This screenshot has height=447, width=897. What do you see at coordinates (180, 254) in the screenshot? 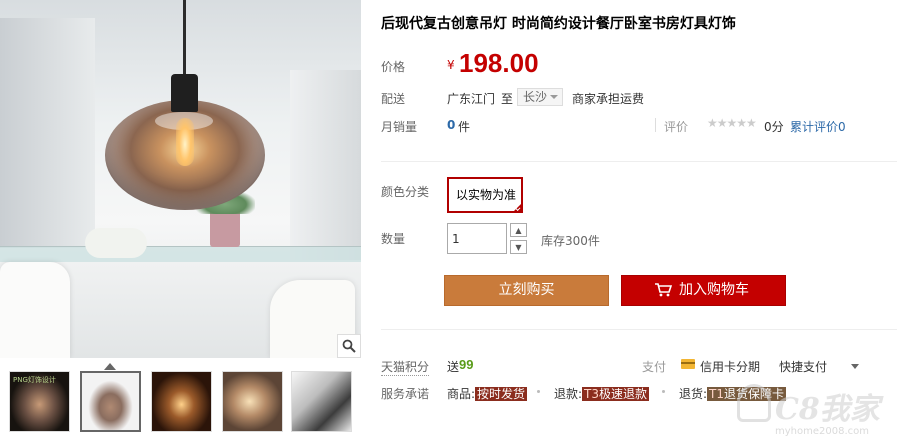
I see `glass-table` at bounding box center [180, 254].